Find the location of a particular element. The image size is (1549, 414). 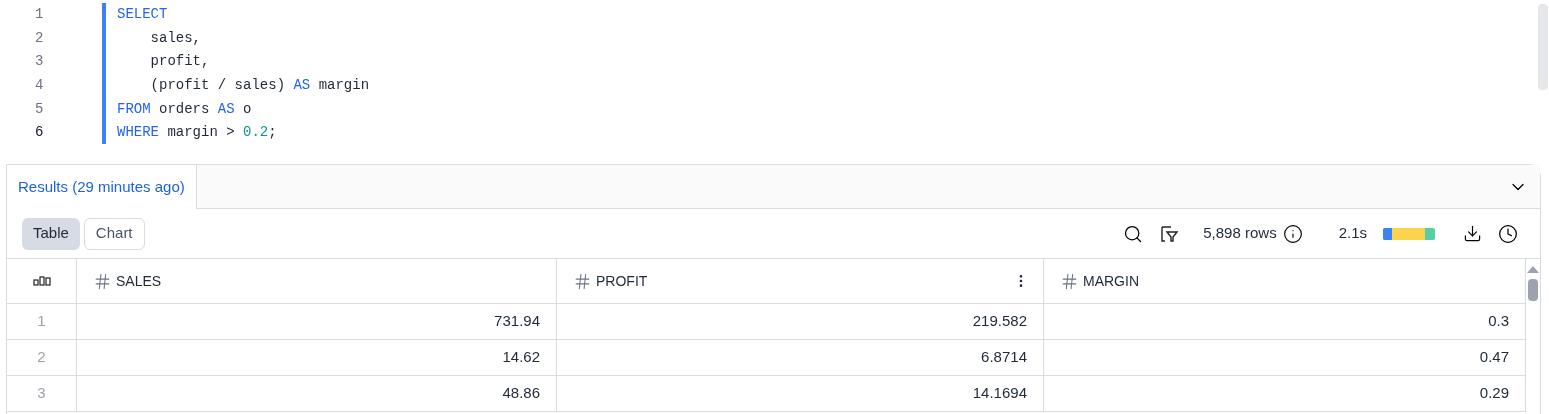

line-number: 2 is located at coordinates (39, 38).